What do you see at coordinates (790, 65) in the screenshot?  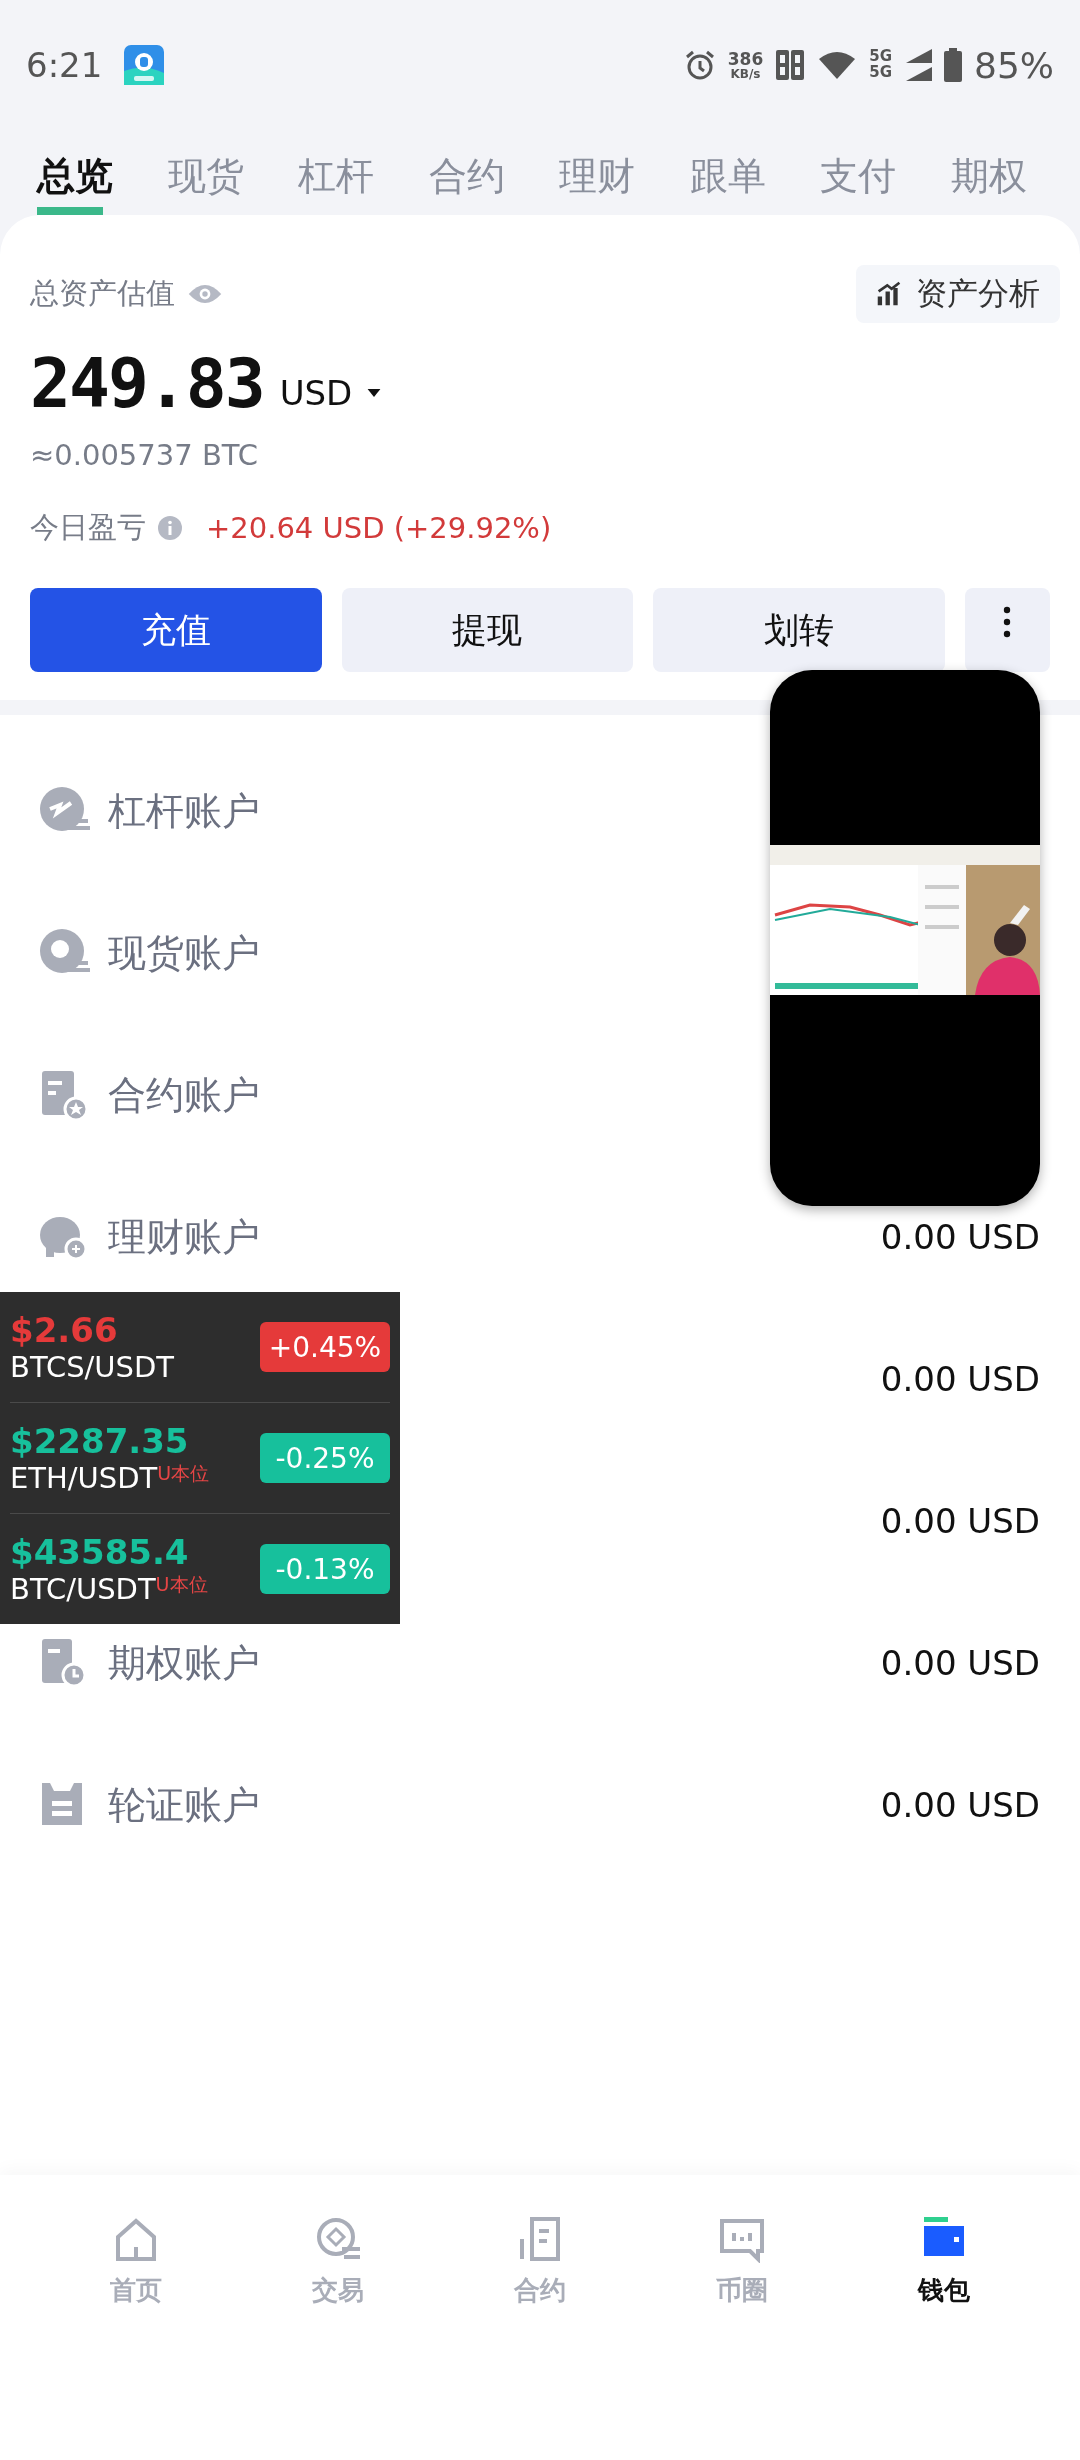 I see `hd-sim-icon` at bounding box center [790, 65].